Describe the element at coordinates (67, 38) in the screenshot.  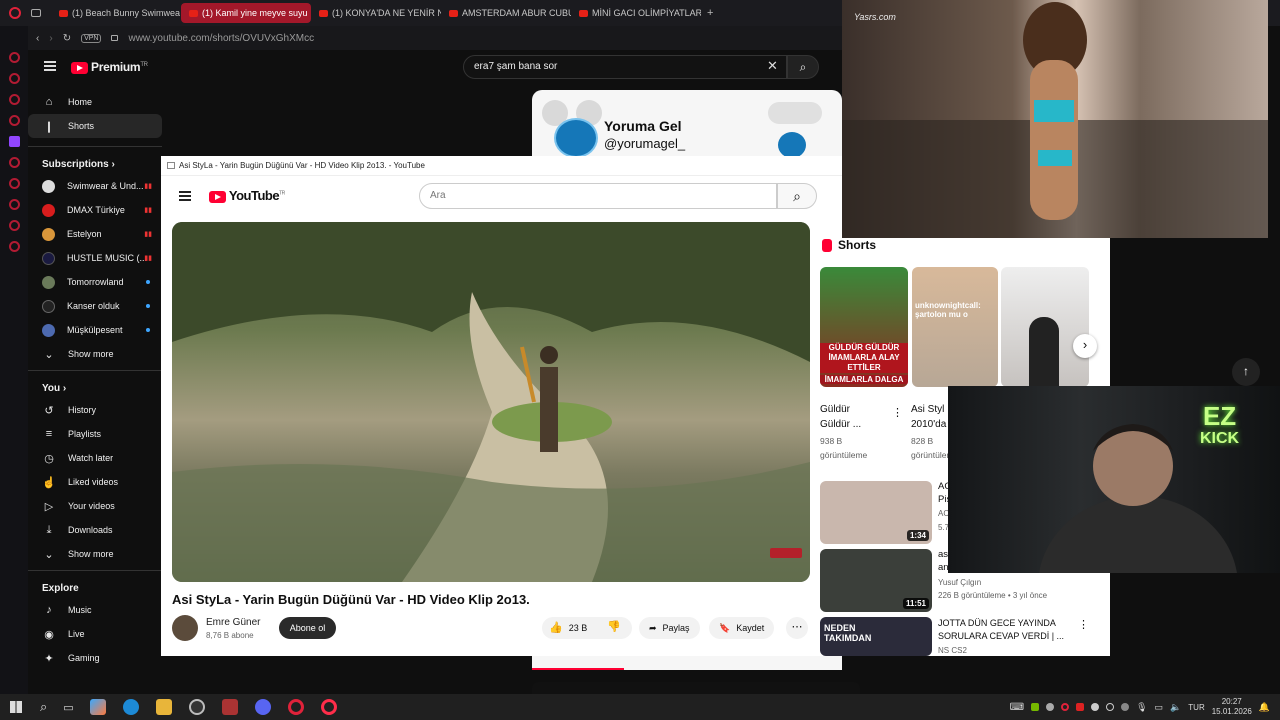
I see `reload-icon: ↻` at that location.